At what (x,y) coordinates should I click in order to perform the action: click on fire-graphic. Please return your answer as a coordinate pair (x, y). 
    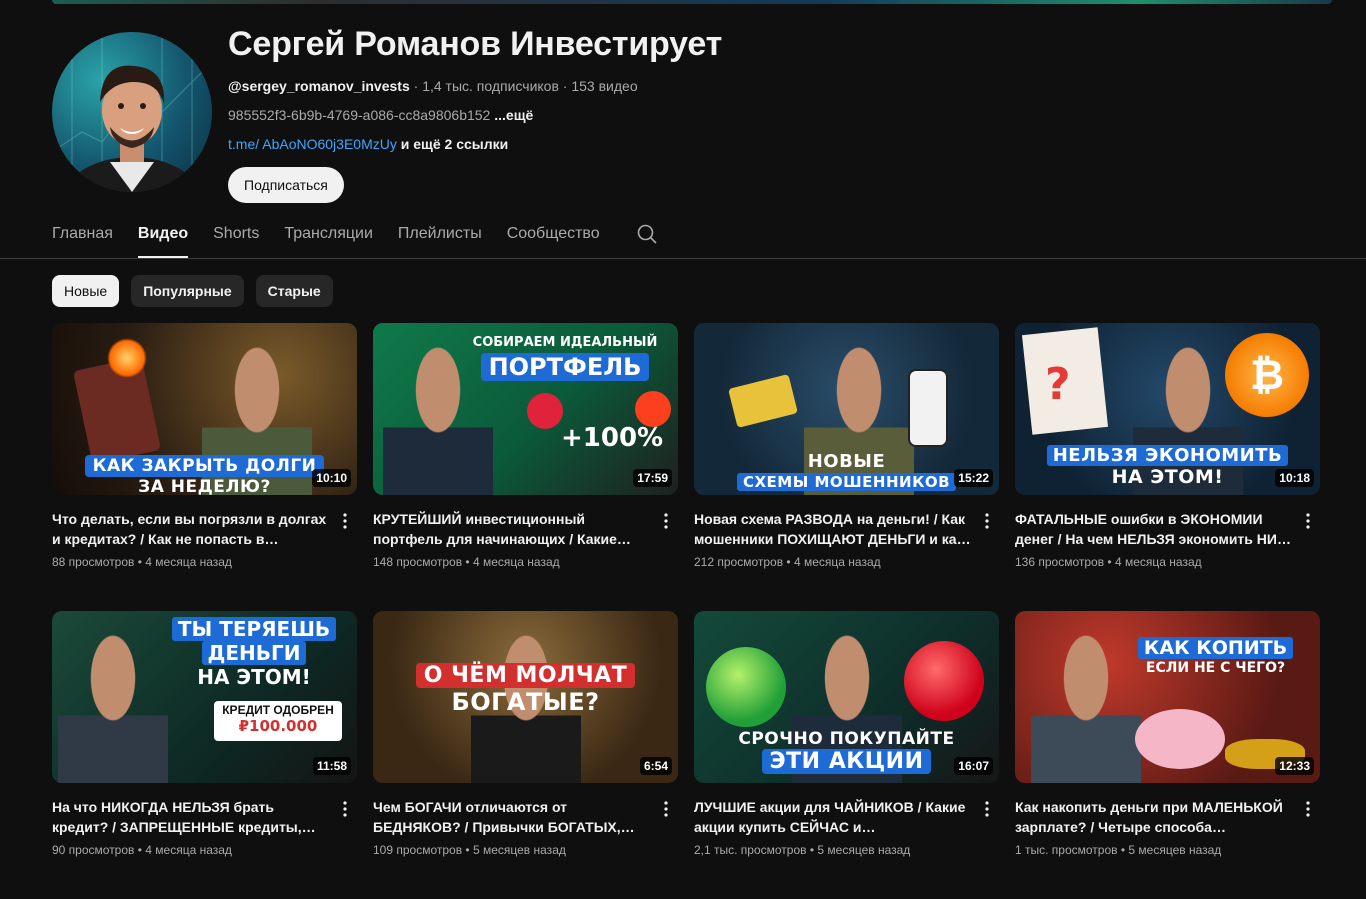
    Looking at the image, I should click on (127, 358).